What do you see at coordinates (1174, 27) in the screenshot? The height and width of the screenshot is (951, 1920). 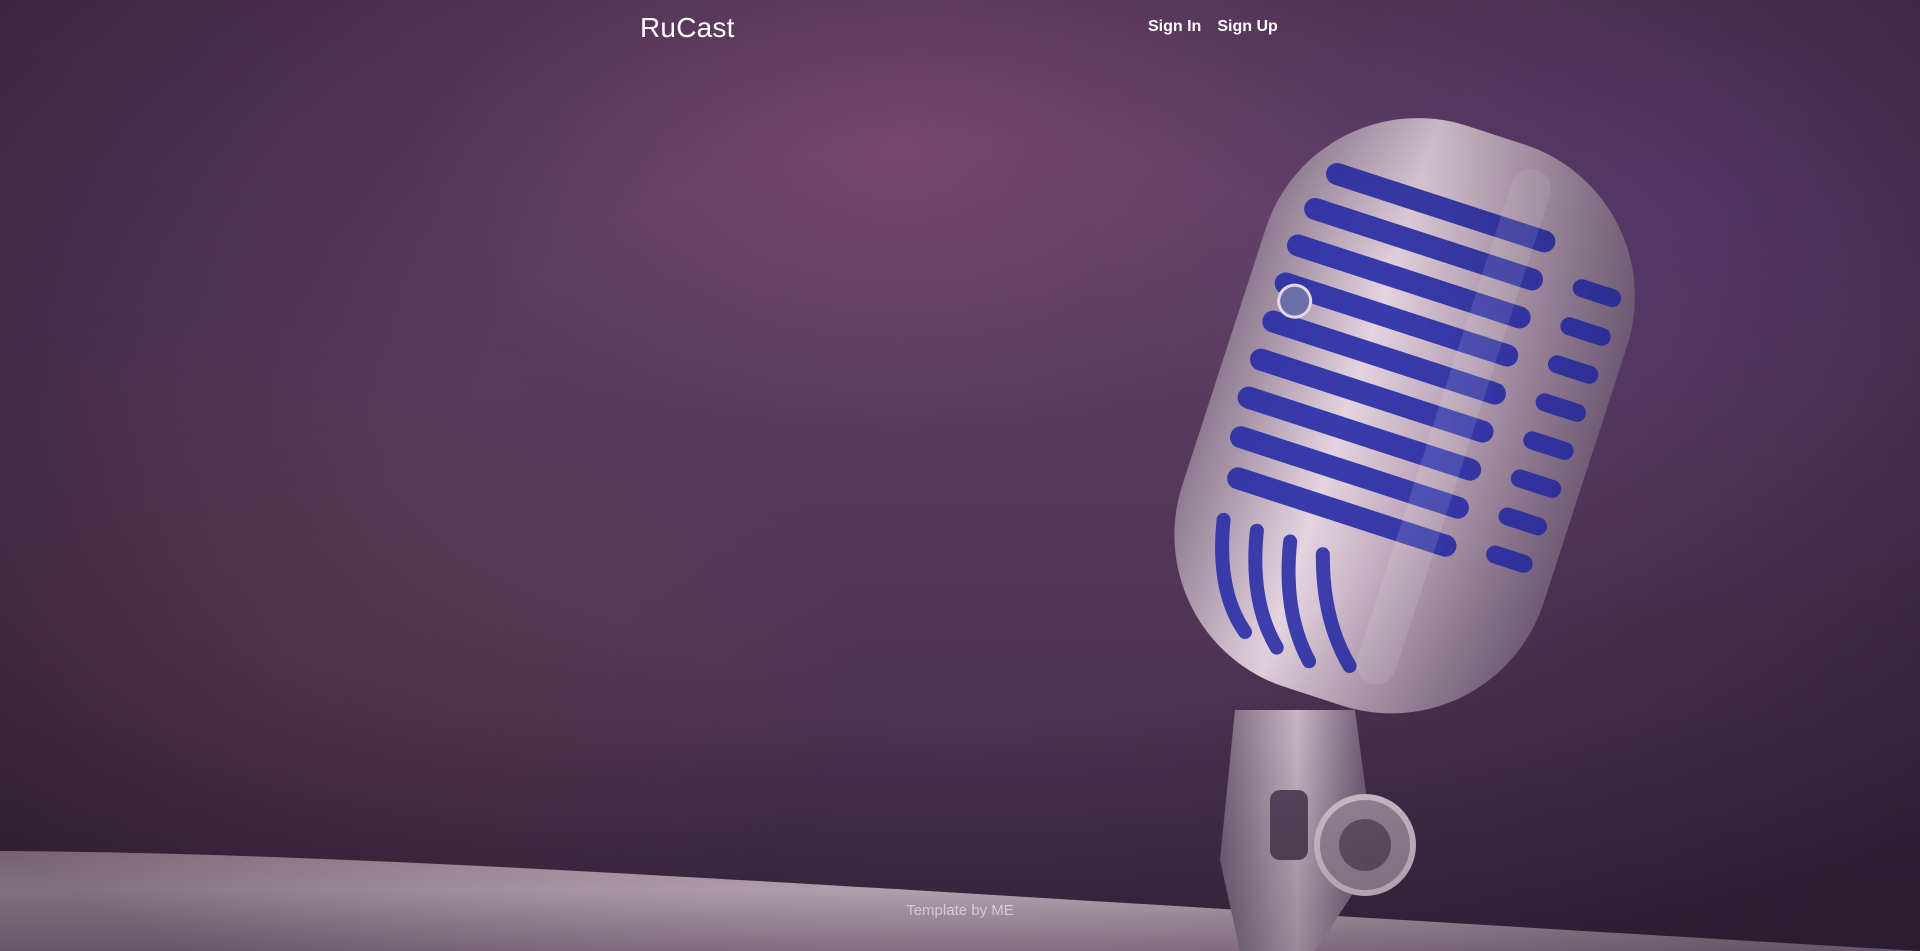 I see `sign-in-link: Sign In` at bounding box center [1174, 27].